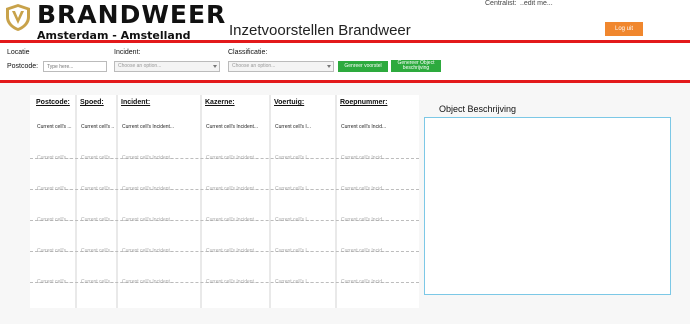 The height and width of the screenshot is (324, 690). What do you see at coordinates (92, 102) in the screenshot?
I see `column-header: Spoed:` at bounding box center [92, 102].